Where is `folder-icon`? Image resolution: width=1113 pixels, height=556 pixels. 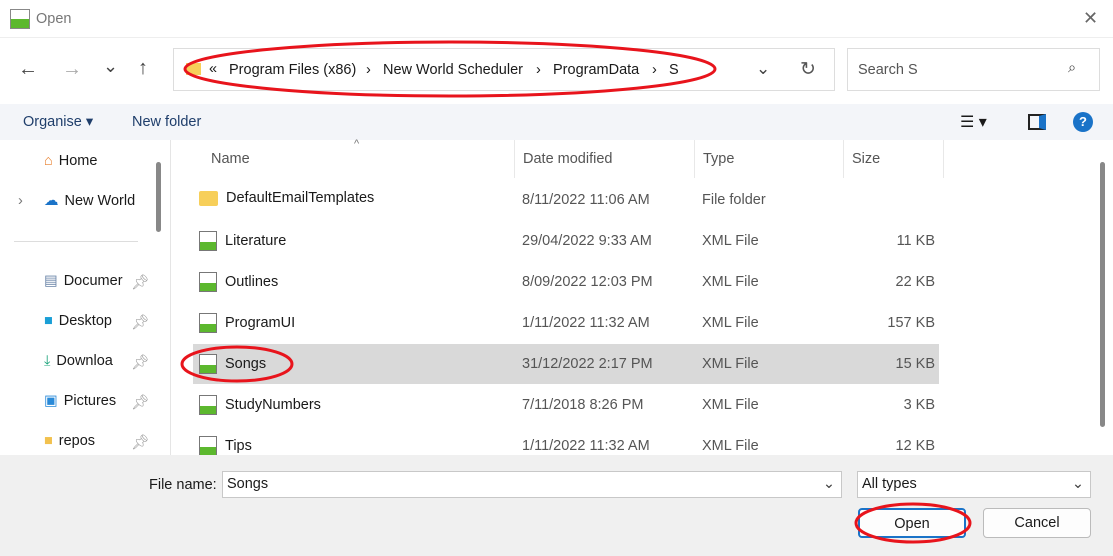
folder-icon is located at coordinates (208, 198).